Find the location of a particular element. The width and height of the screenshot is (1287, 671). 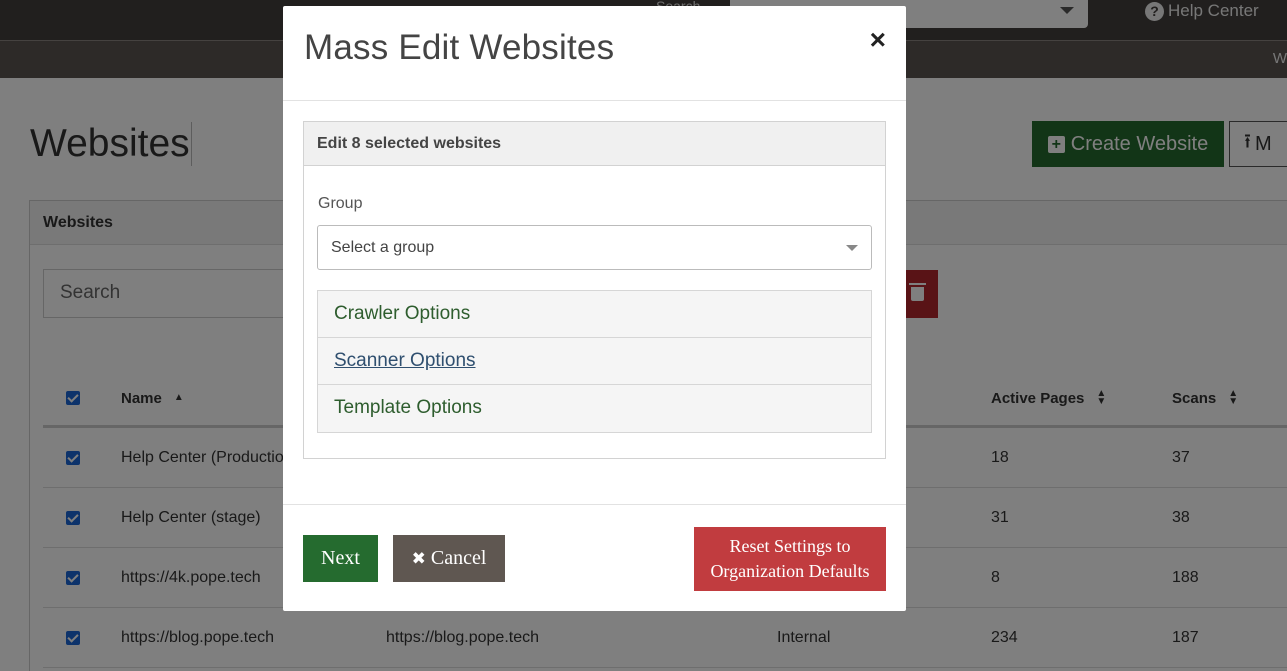

chevron-down-icon is located at coordinates (852, 248).